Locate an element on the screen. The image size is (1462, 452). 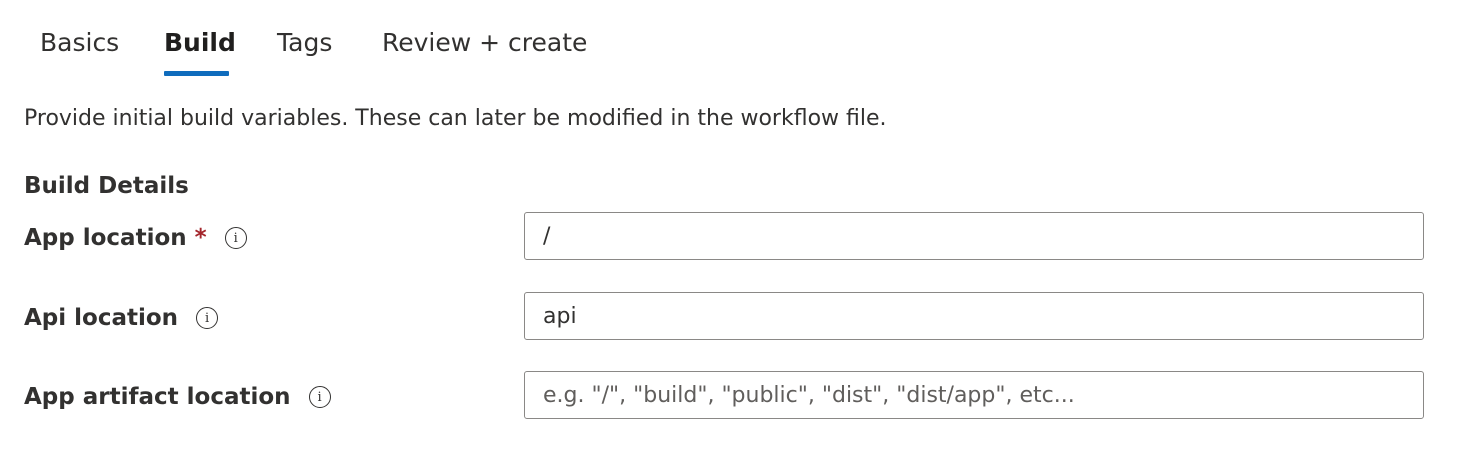
api-location-label-row: Api location i is located at coordinates (121, 318).